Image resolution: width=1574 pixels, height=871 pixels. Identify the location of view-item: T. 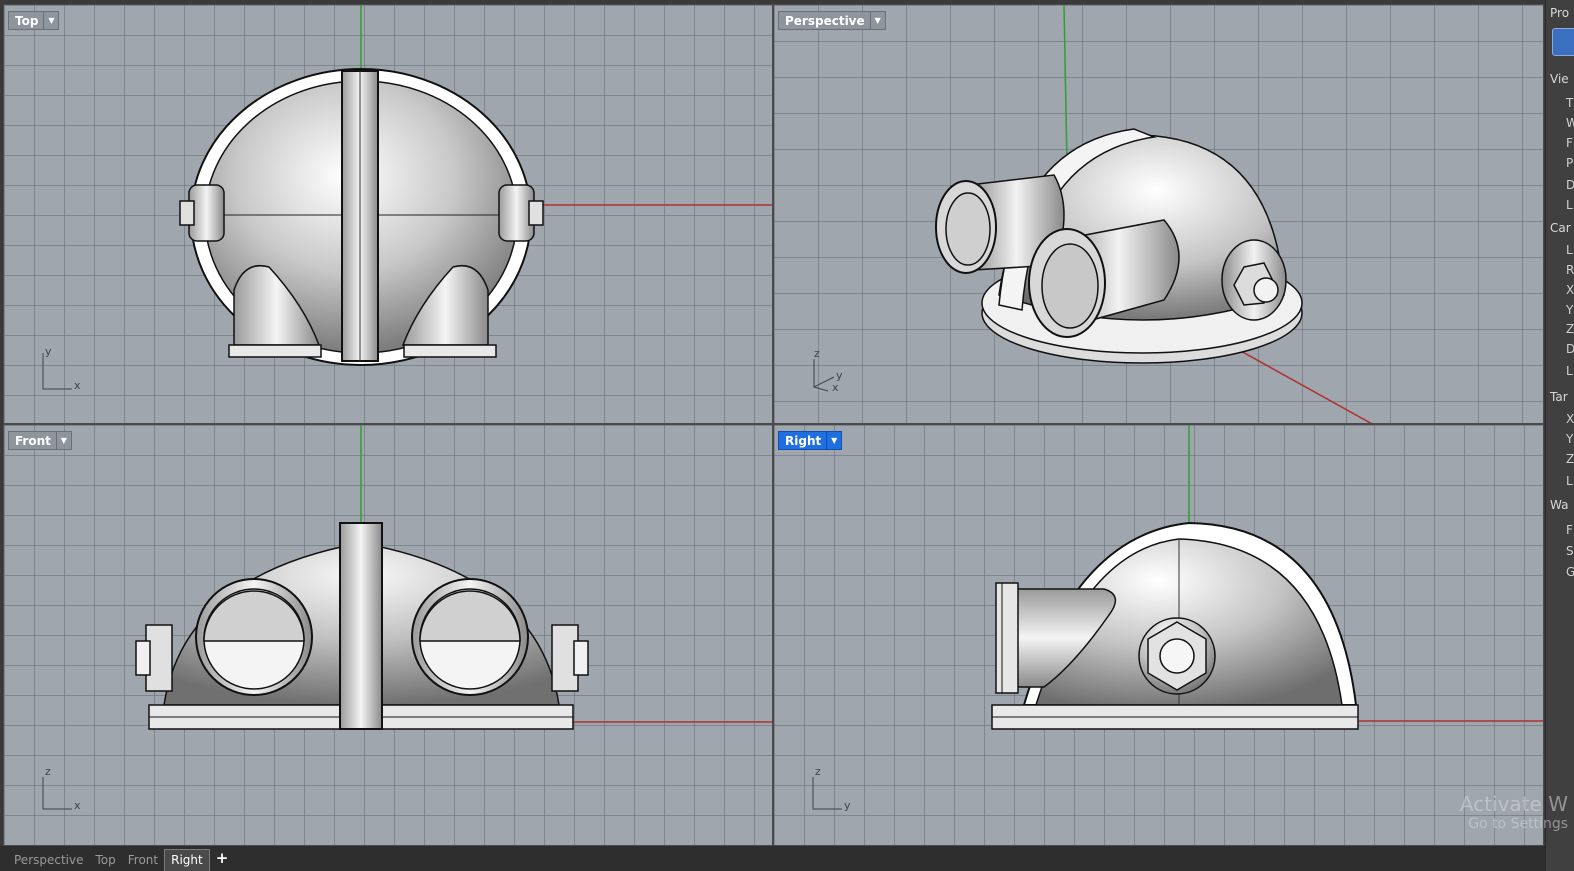
(1569, 103).